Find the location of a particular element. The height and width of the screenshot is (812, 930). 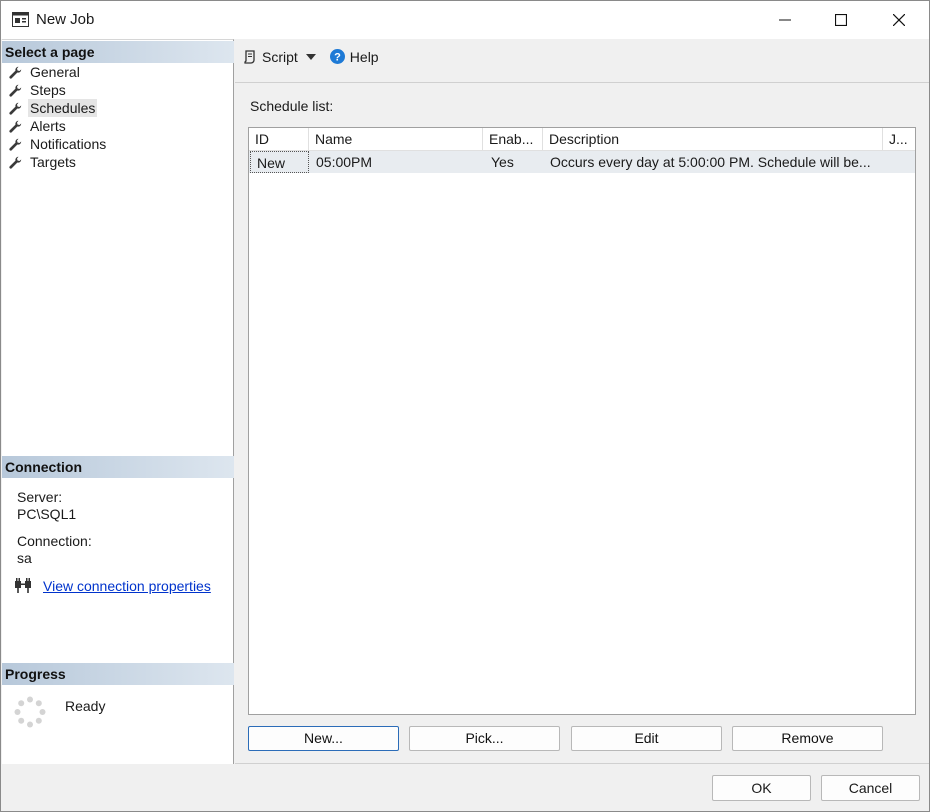

row-id-cell: New is located at coordinates (279, 162).